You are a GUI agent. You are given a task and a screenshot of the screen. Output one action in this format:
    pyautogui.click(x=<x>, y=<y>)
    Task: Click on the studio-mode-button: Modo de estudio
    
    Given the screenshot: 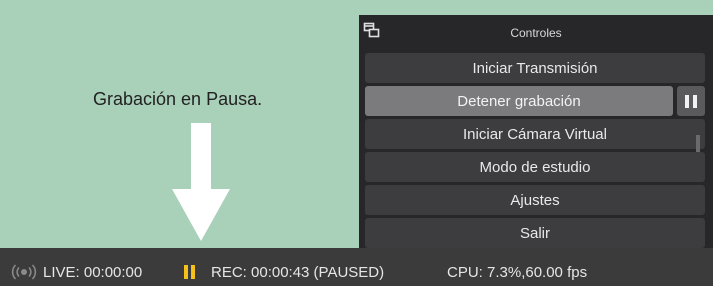 What is the action you would take?
    pyautogui.click(x=535, y=167)
    